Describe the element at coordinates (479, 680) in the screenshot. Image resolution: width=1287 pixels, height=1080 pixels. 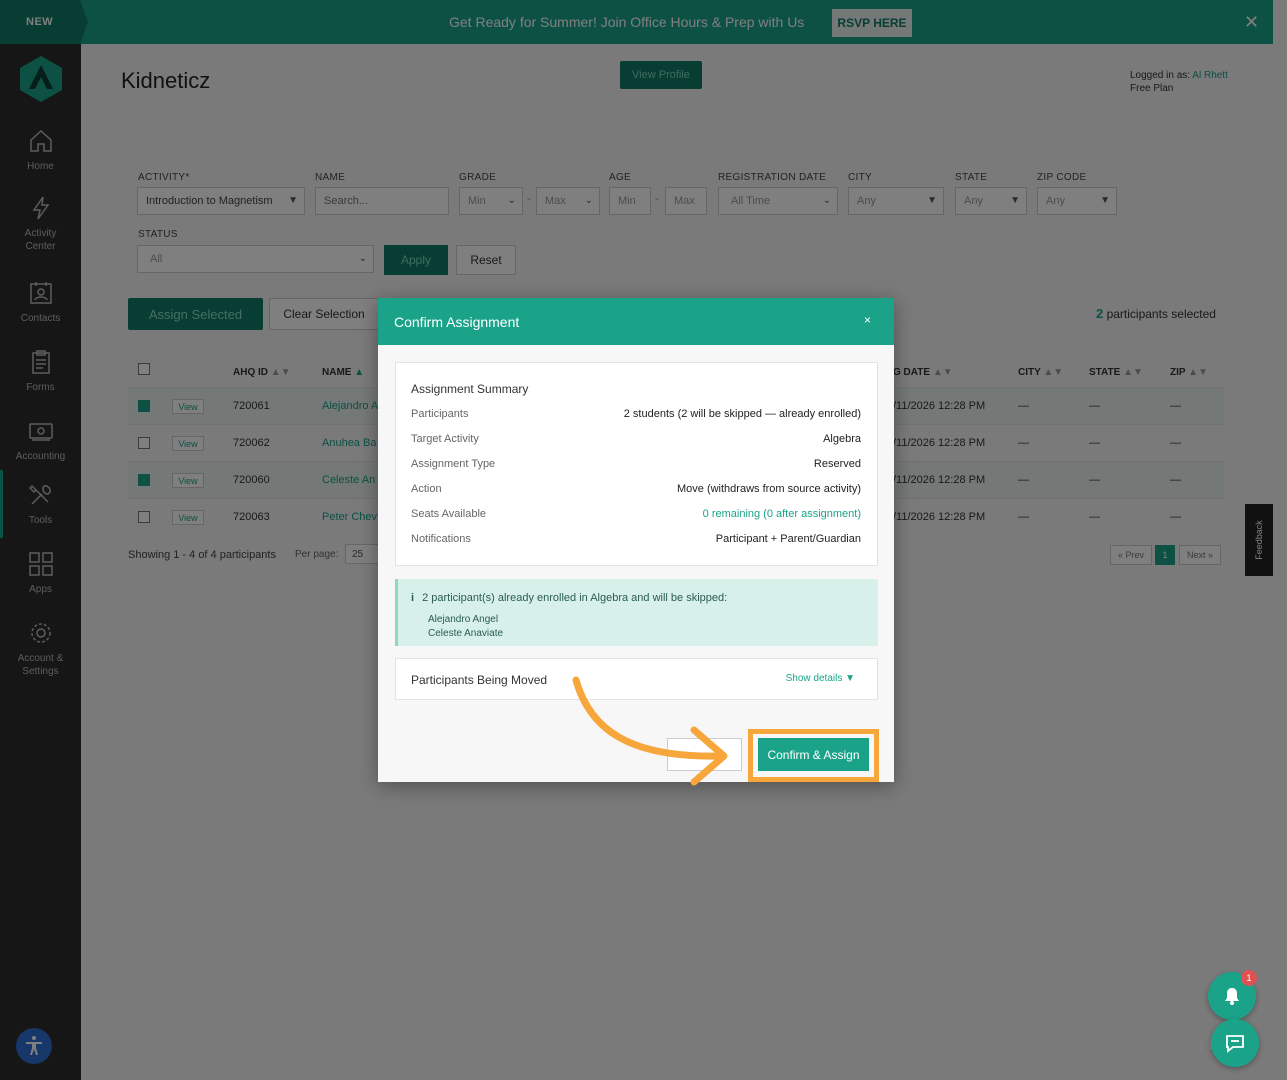
I see `moving-title: Participants Being Moved` at that location.